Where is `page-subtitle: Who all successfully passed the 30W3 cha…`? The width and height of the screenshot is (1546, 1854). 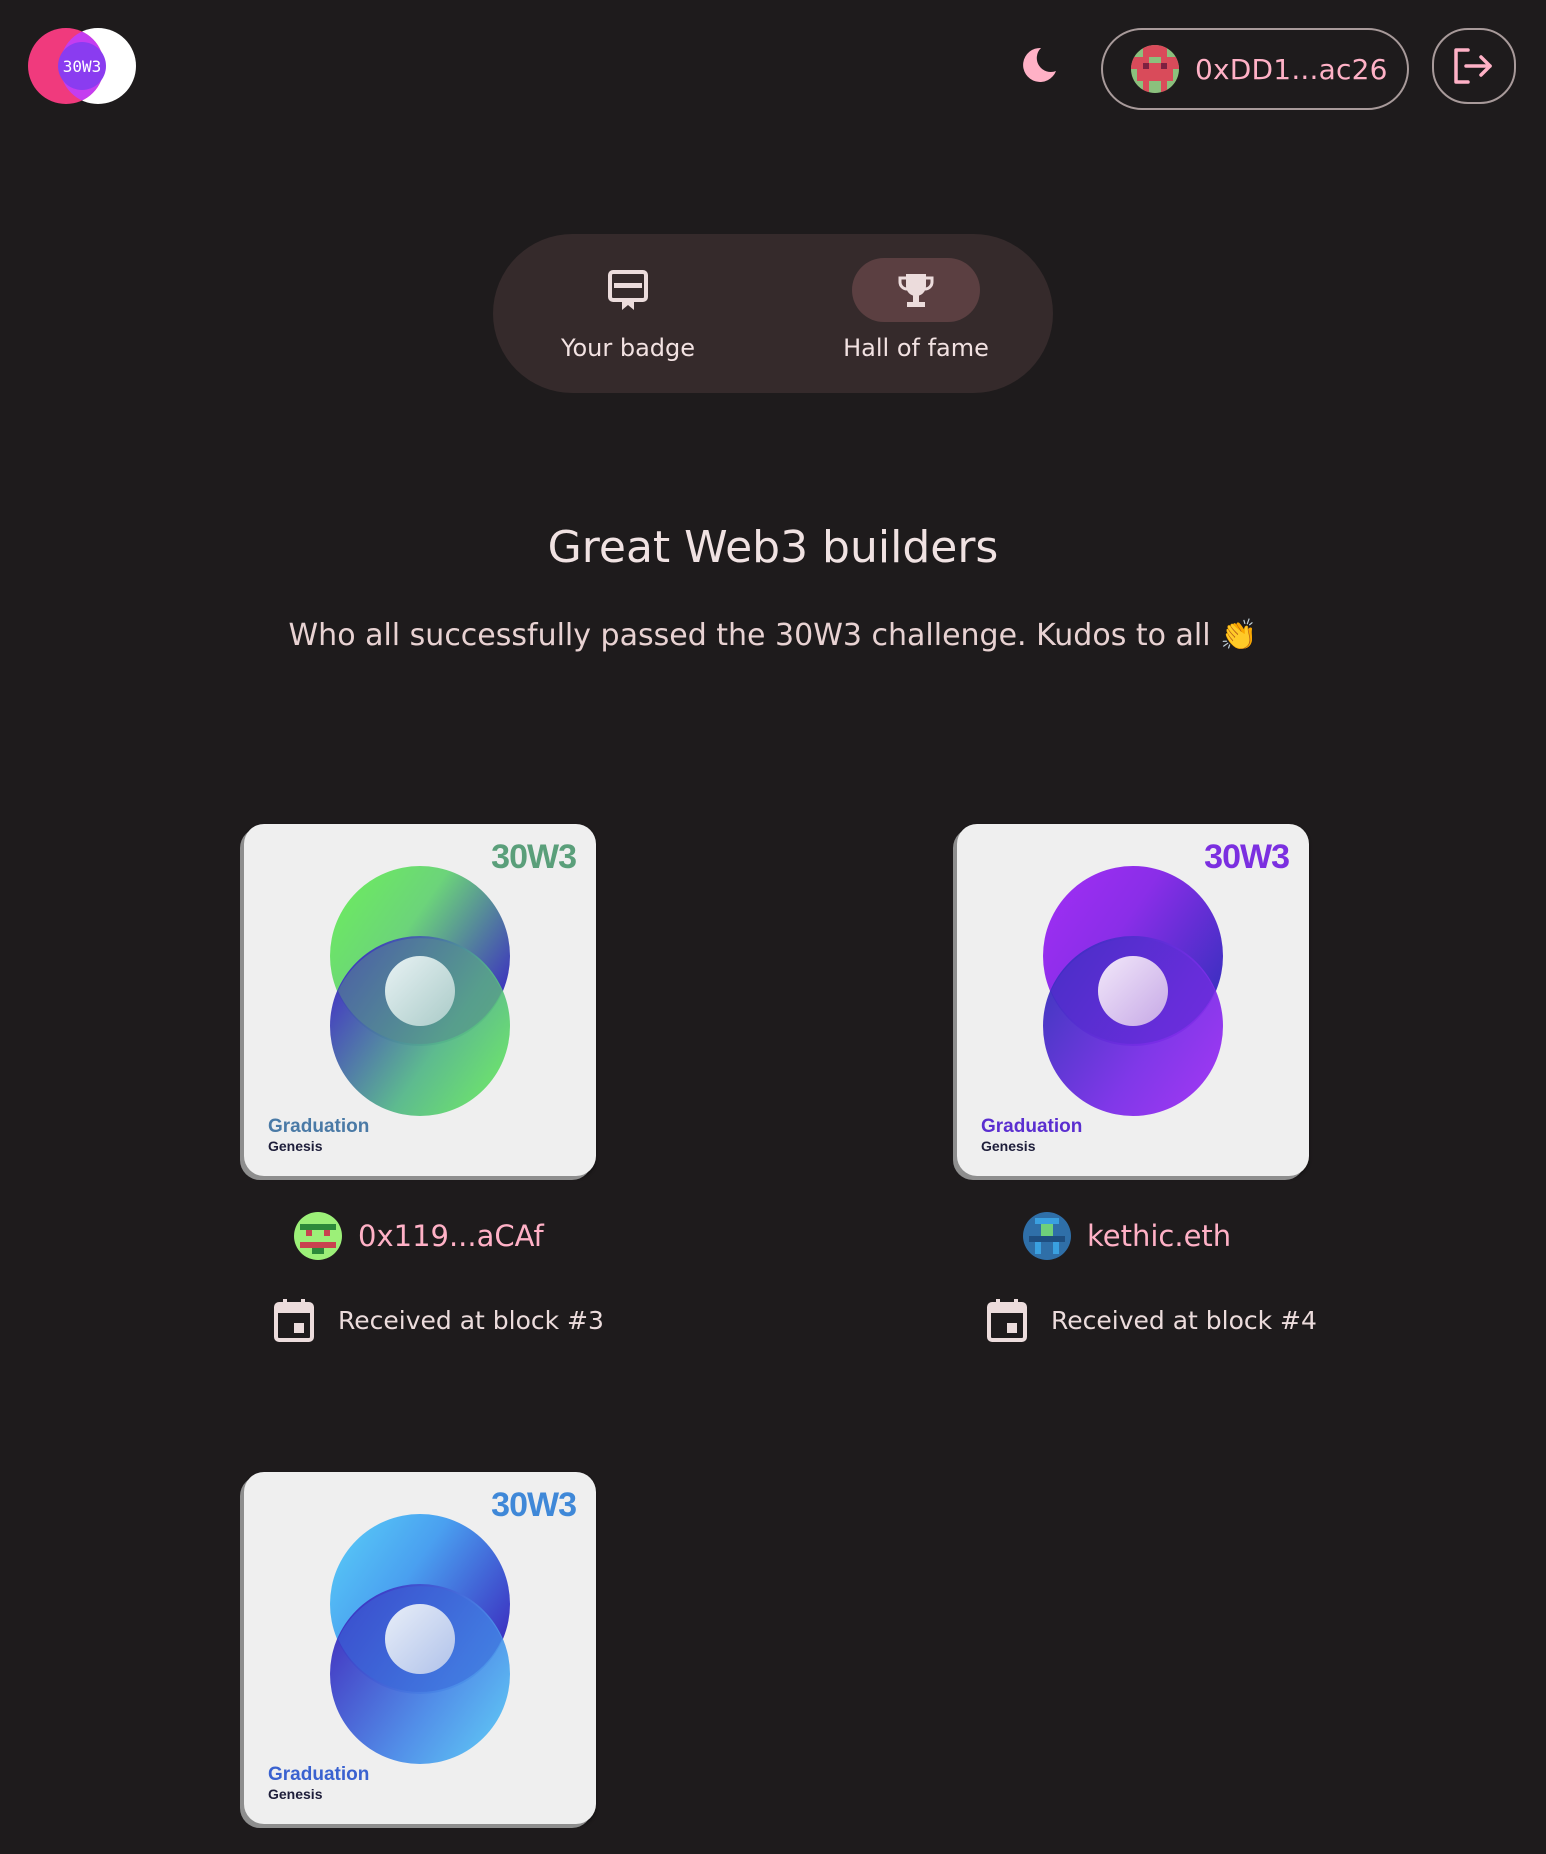
page-subtitle: Who all successfully passed the 30W3 cha… is located at coordinates (773, 635).